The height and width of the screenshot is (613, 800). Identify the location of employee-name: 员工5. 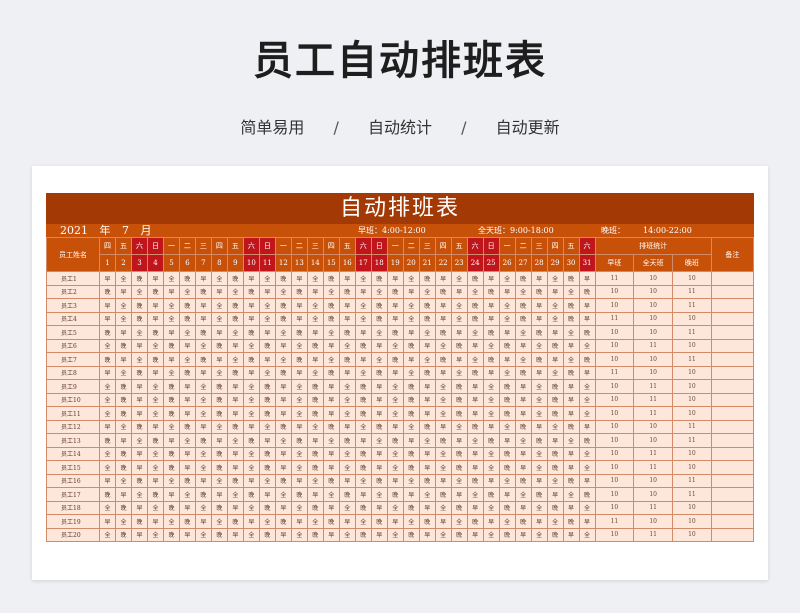
(73, 332).